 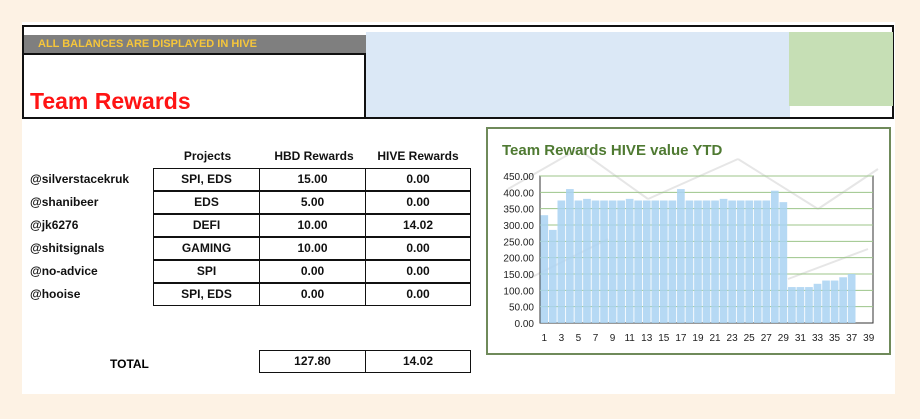 I want to click on green-panel, so click(x=841, y=69).